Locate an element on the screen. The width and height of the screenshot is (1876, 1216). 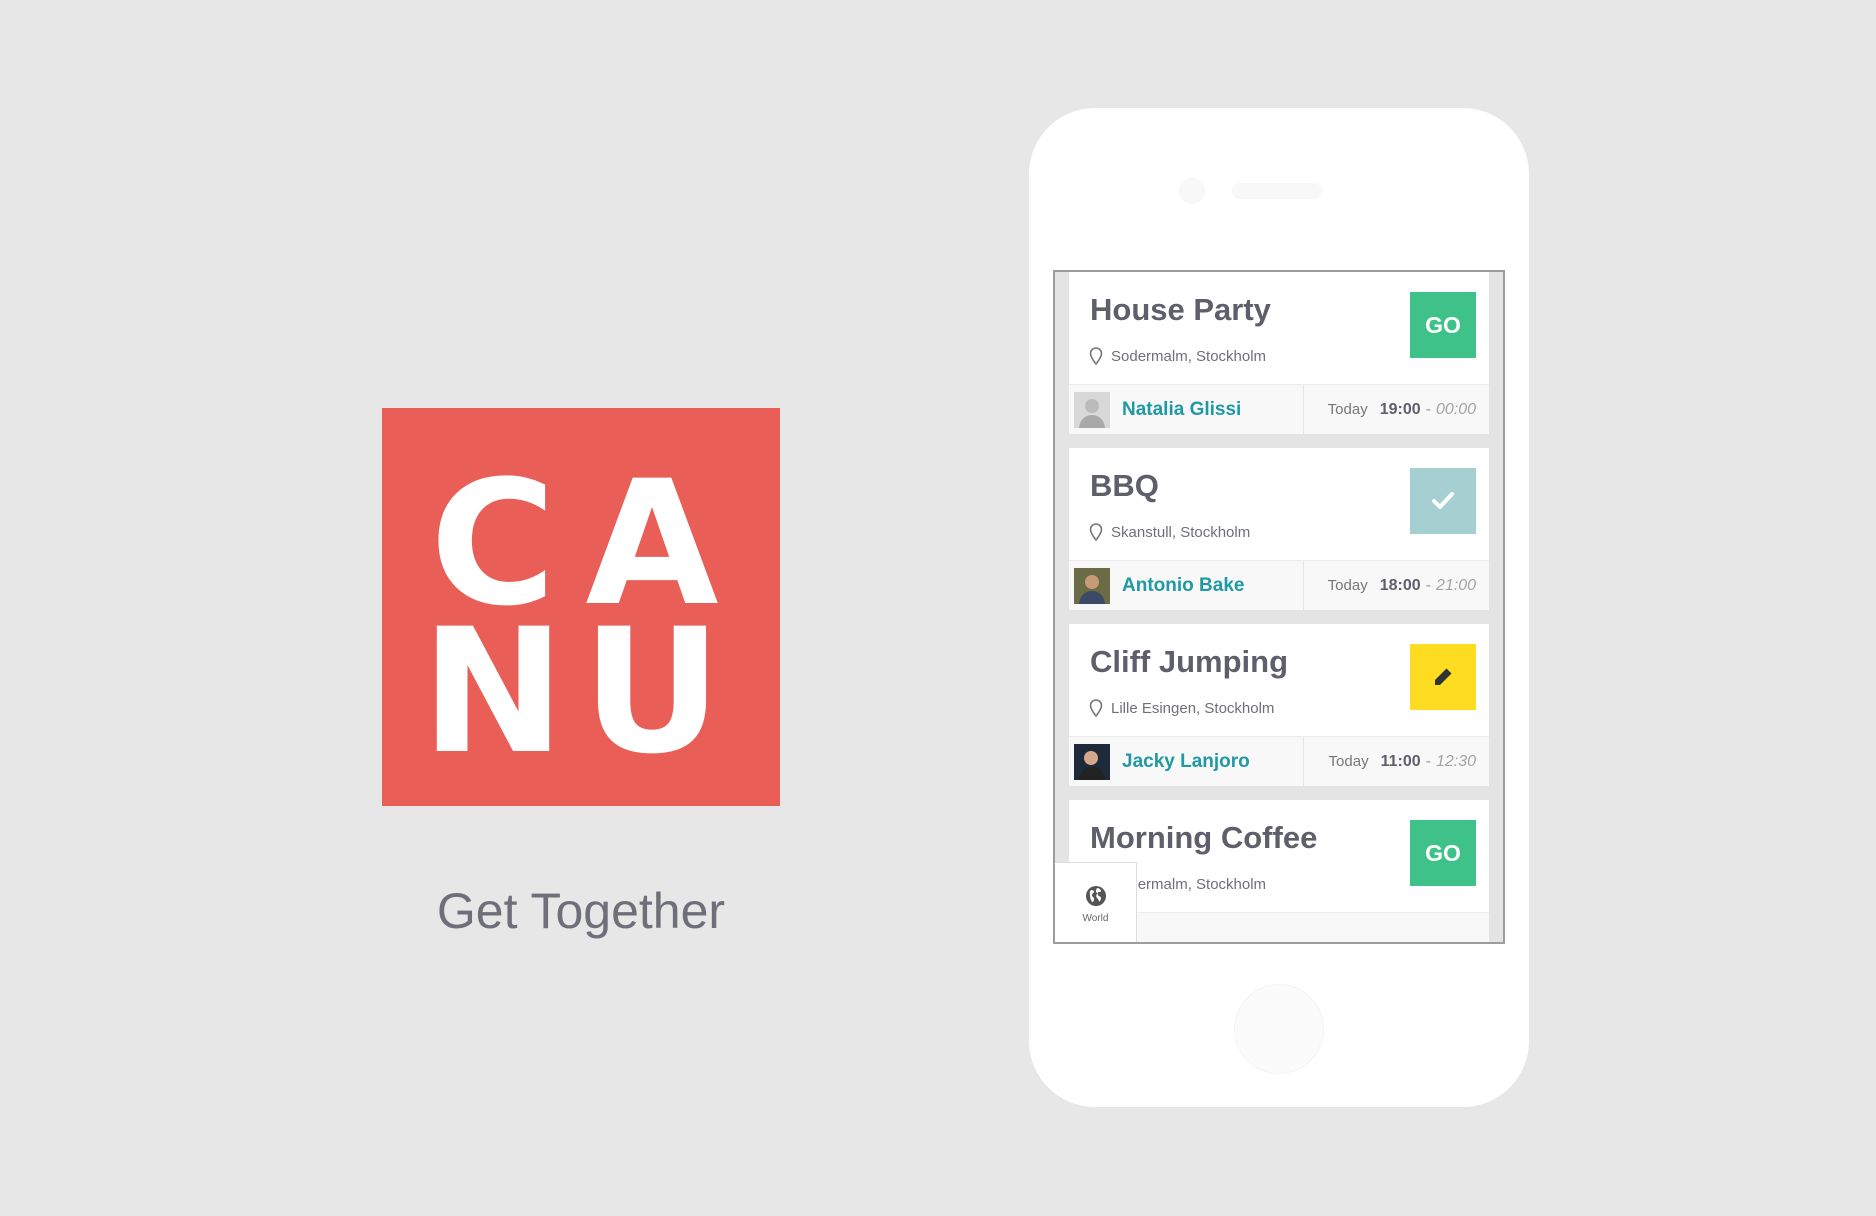
event-title: Cliff Jumping is located at coordinates (1189, 661).